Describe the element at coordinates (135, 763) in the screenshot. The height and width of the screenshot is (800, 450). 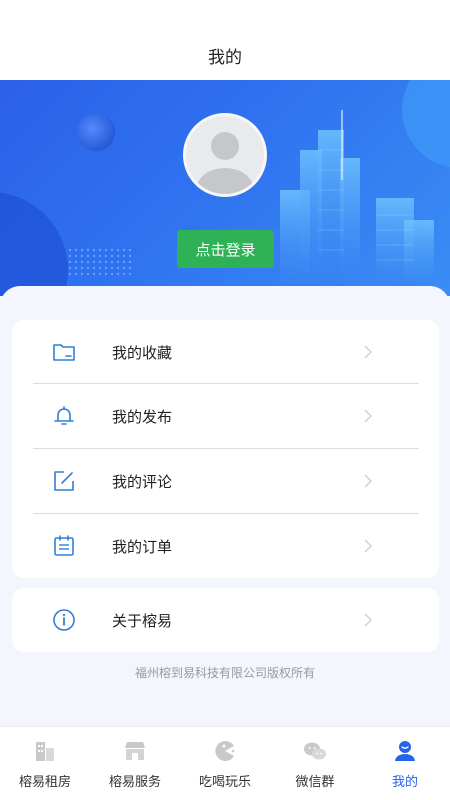
I see `tab-services: 榕易服务` at that location.